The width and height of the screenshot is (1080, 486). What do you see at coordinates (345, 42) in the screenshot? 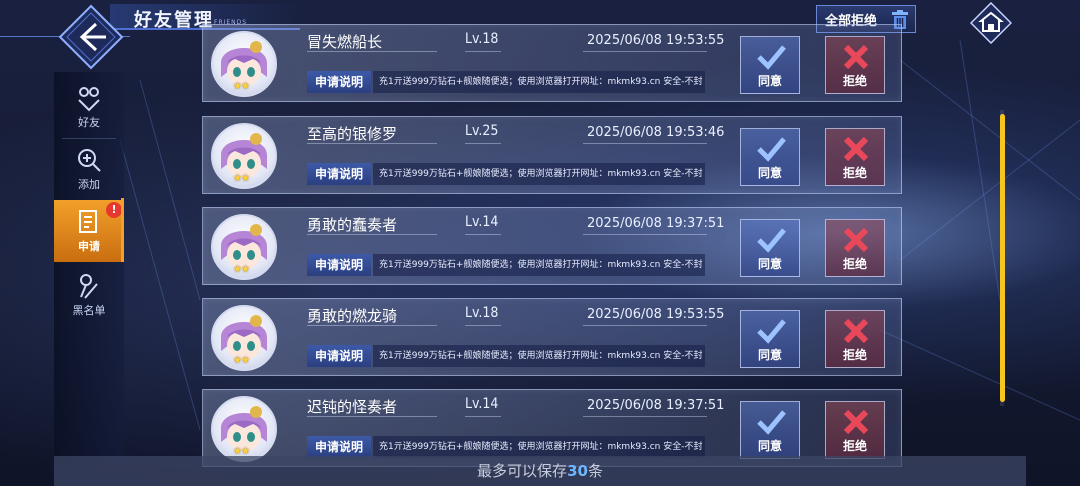
I see `player-name: 冒失燃船长` at bounding box center [345, 42].